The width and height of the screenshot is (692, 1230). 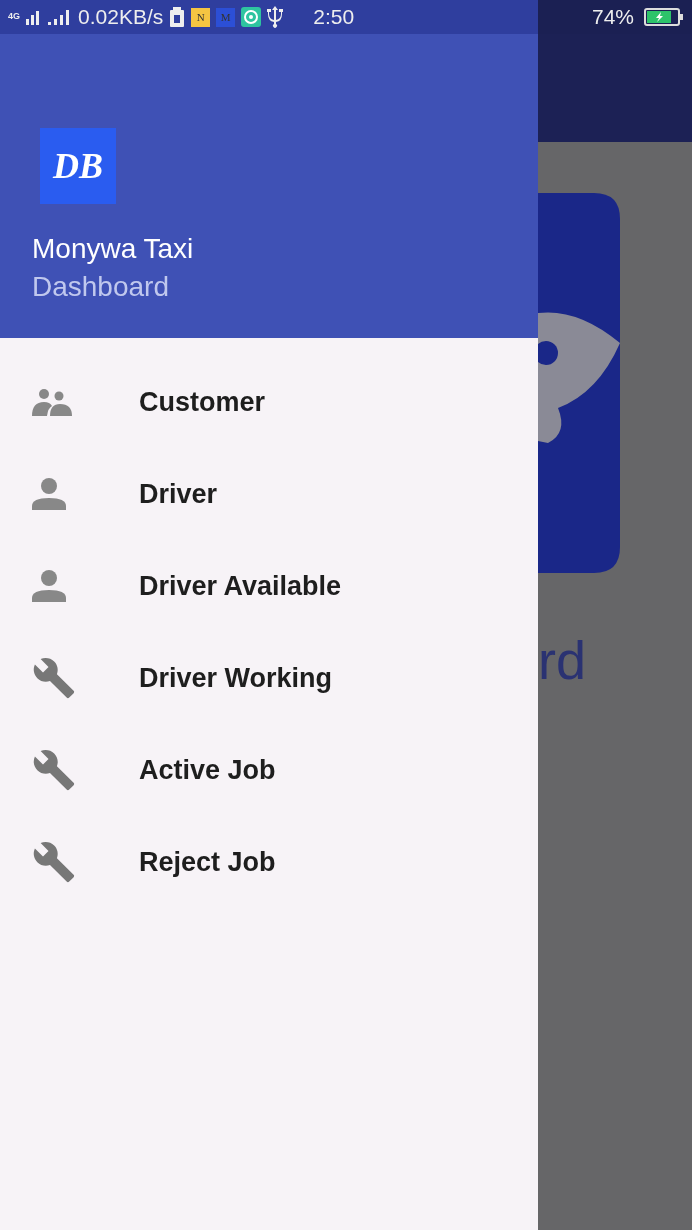 I want to click on menu-item: Driver, so click(x=269, y=494).